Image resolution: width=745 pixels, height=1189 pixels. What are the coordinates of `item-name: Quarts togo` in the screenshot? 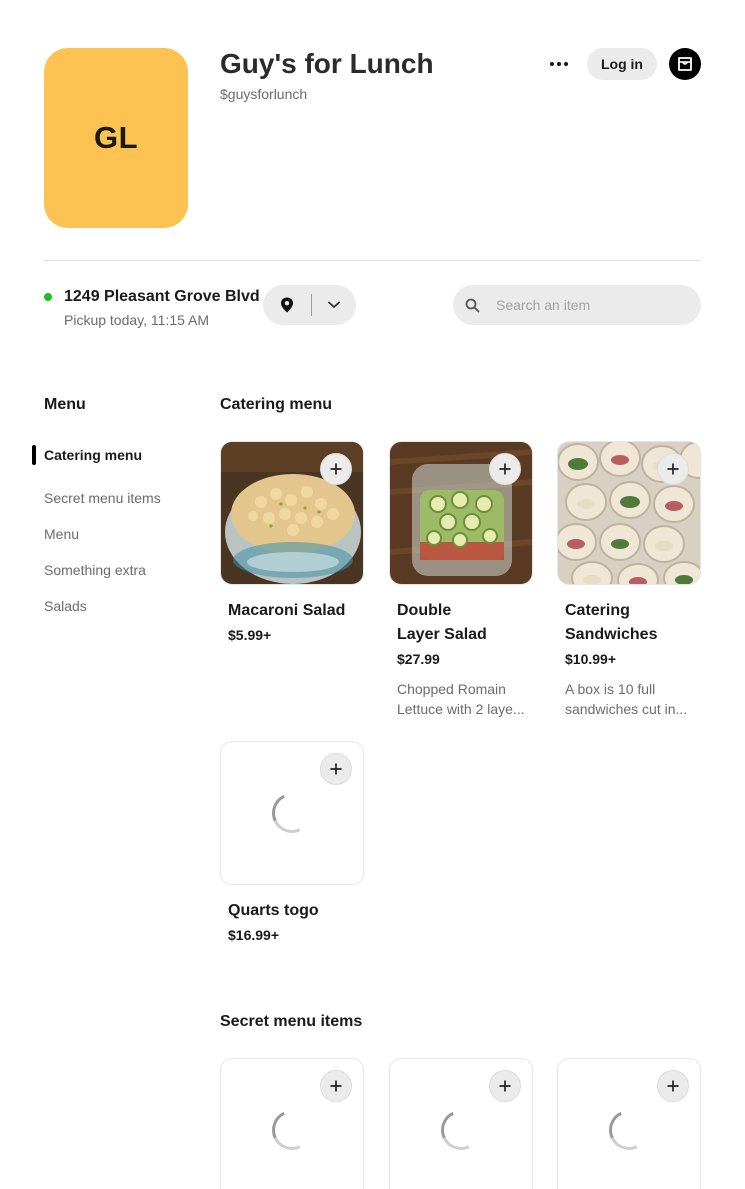 It's located at (273, 910).